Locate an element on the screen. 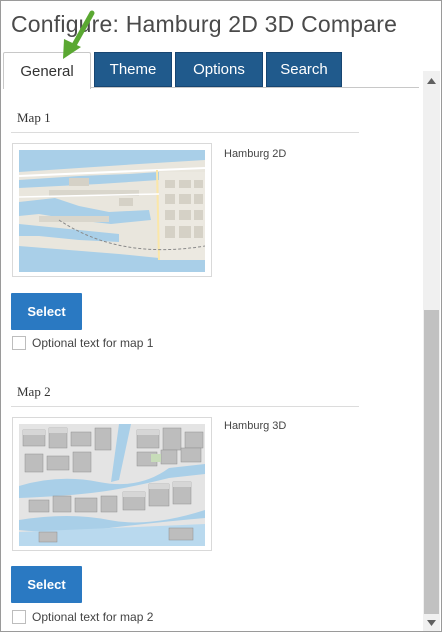 The height and width of the screenshot is (632, 442). map2-3d-preview-image is located at coordinates (112, 485).